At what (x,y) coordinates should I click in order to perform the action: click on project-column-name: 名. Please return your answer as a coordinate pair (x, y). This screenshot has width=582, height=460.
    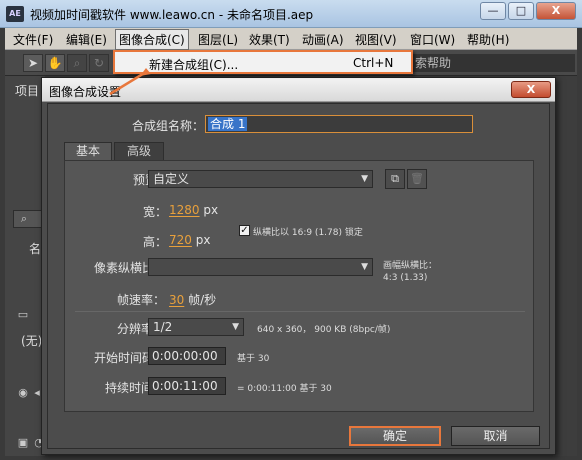
    Looking at the image, I should click on (35, 249).